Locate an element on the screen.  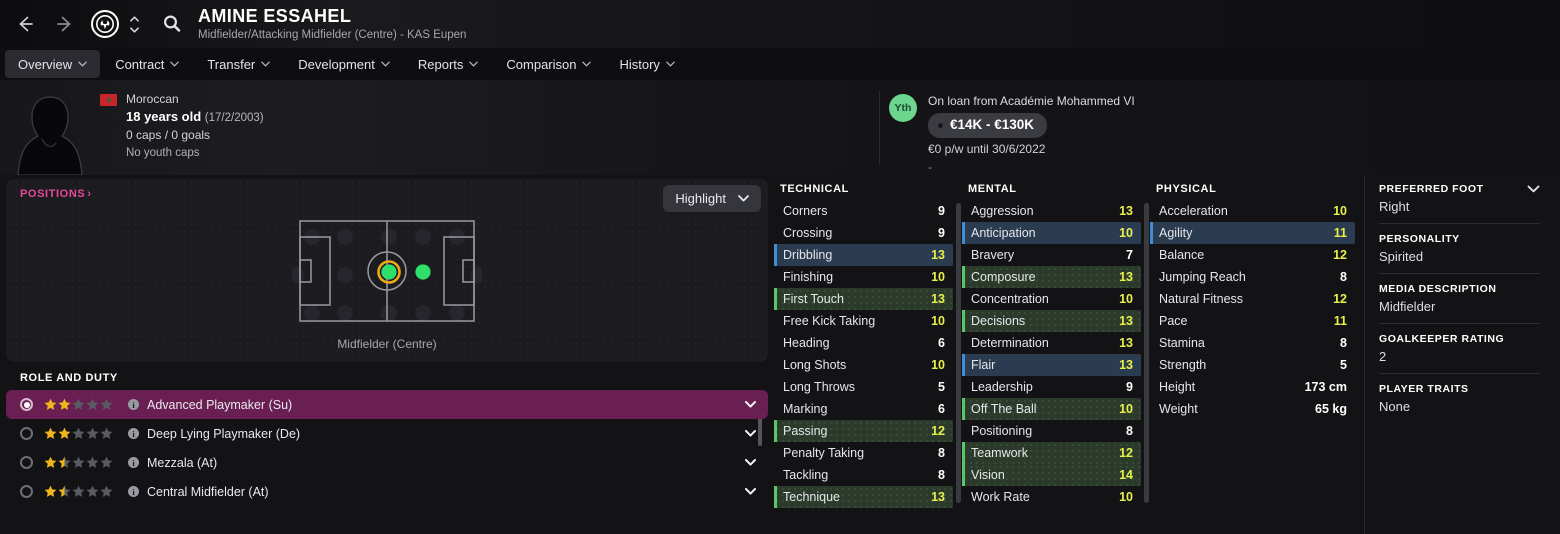
mental-scrollbar is located at coordinates (1146, 353).